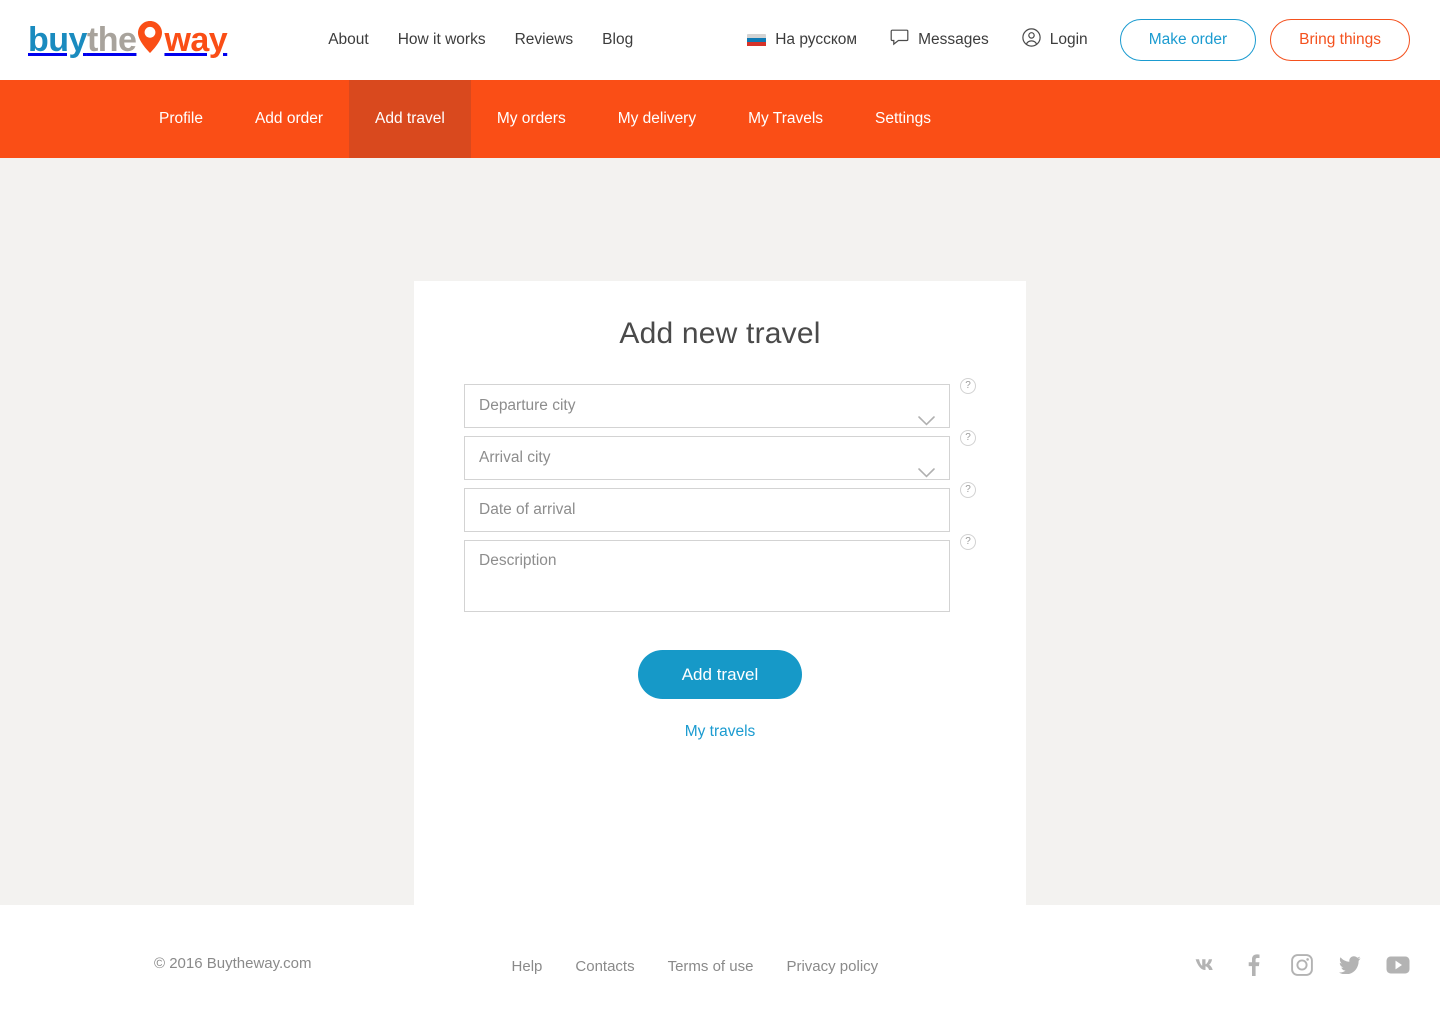 The image size is (1440, 1022). I want to click on date-of-arrival-input: Date of arrival, so click(707, 510).